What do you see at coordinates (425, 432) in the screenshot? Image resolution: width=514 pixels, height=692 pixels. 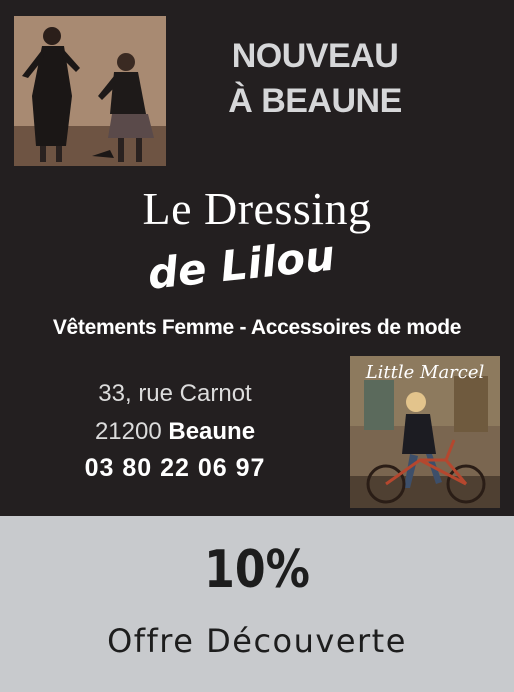 I see `fashion-photo-bicycle: Little Marcel` at bounding box center [425, 432].